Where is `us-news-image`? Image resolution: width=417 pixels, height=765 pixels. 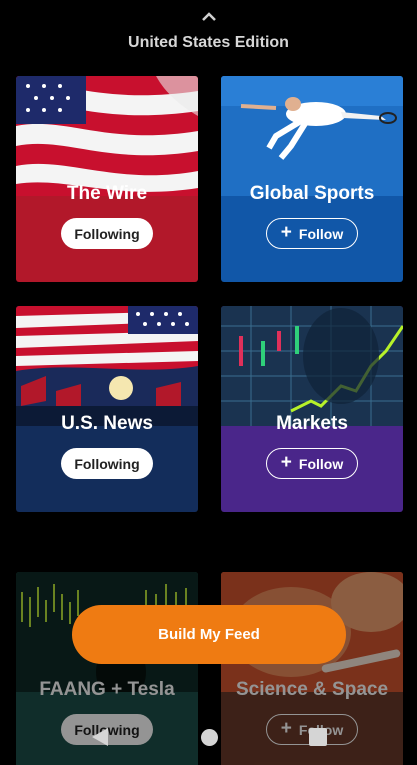 us-news-image is located at coordinates (107, 366).